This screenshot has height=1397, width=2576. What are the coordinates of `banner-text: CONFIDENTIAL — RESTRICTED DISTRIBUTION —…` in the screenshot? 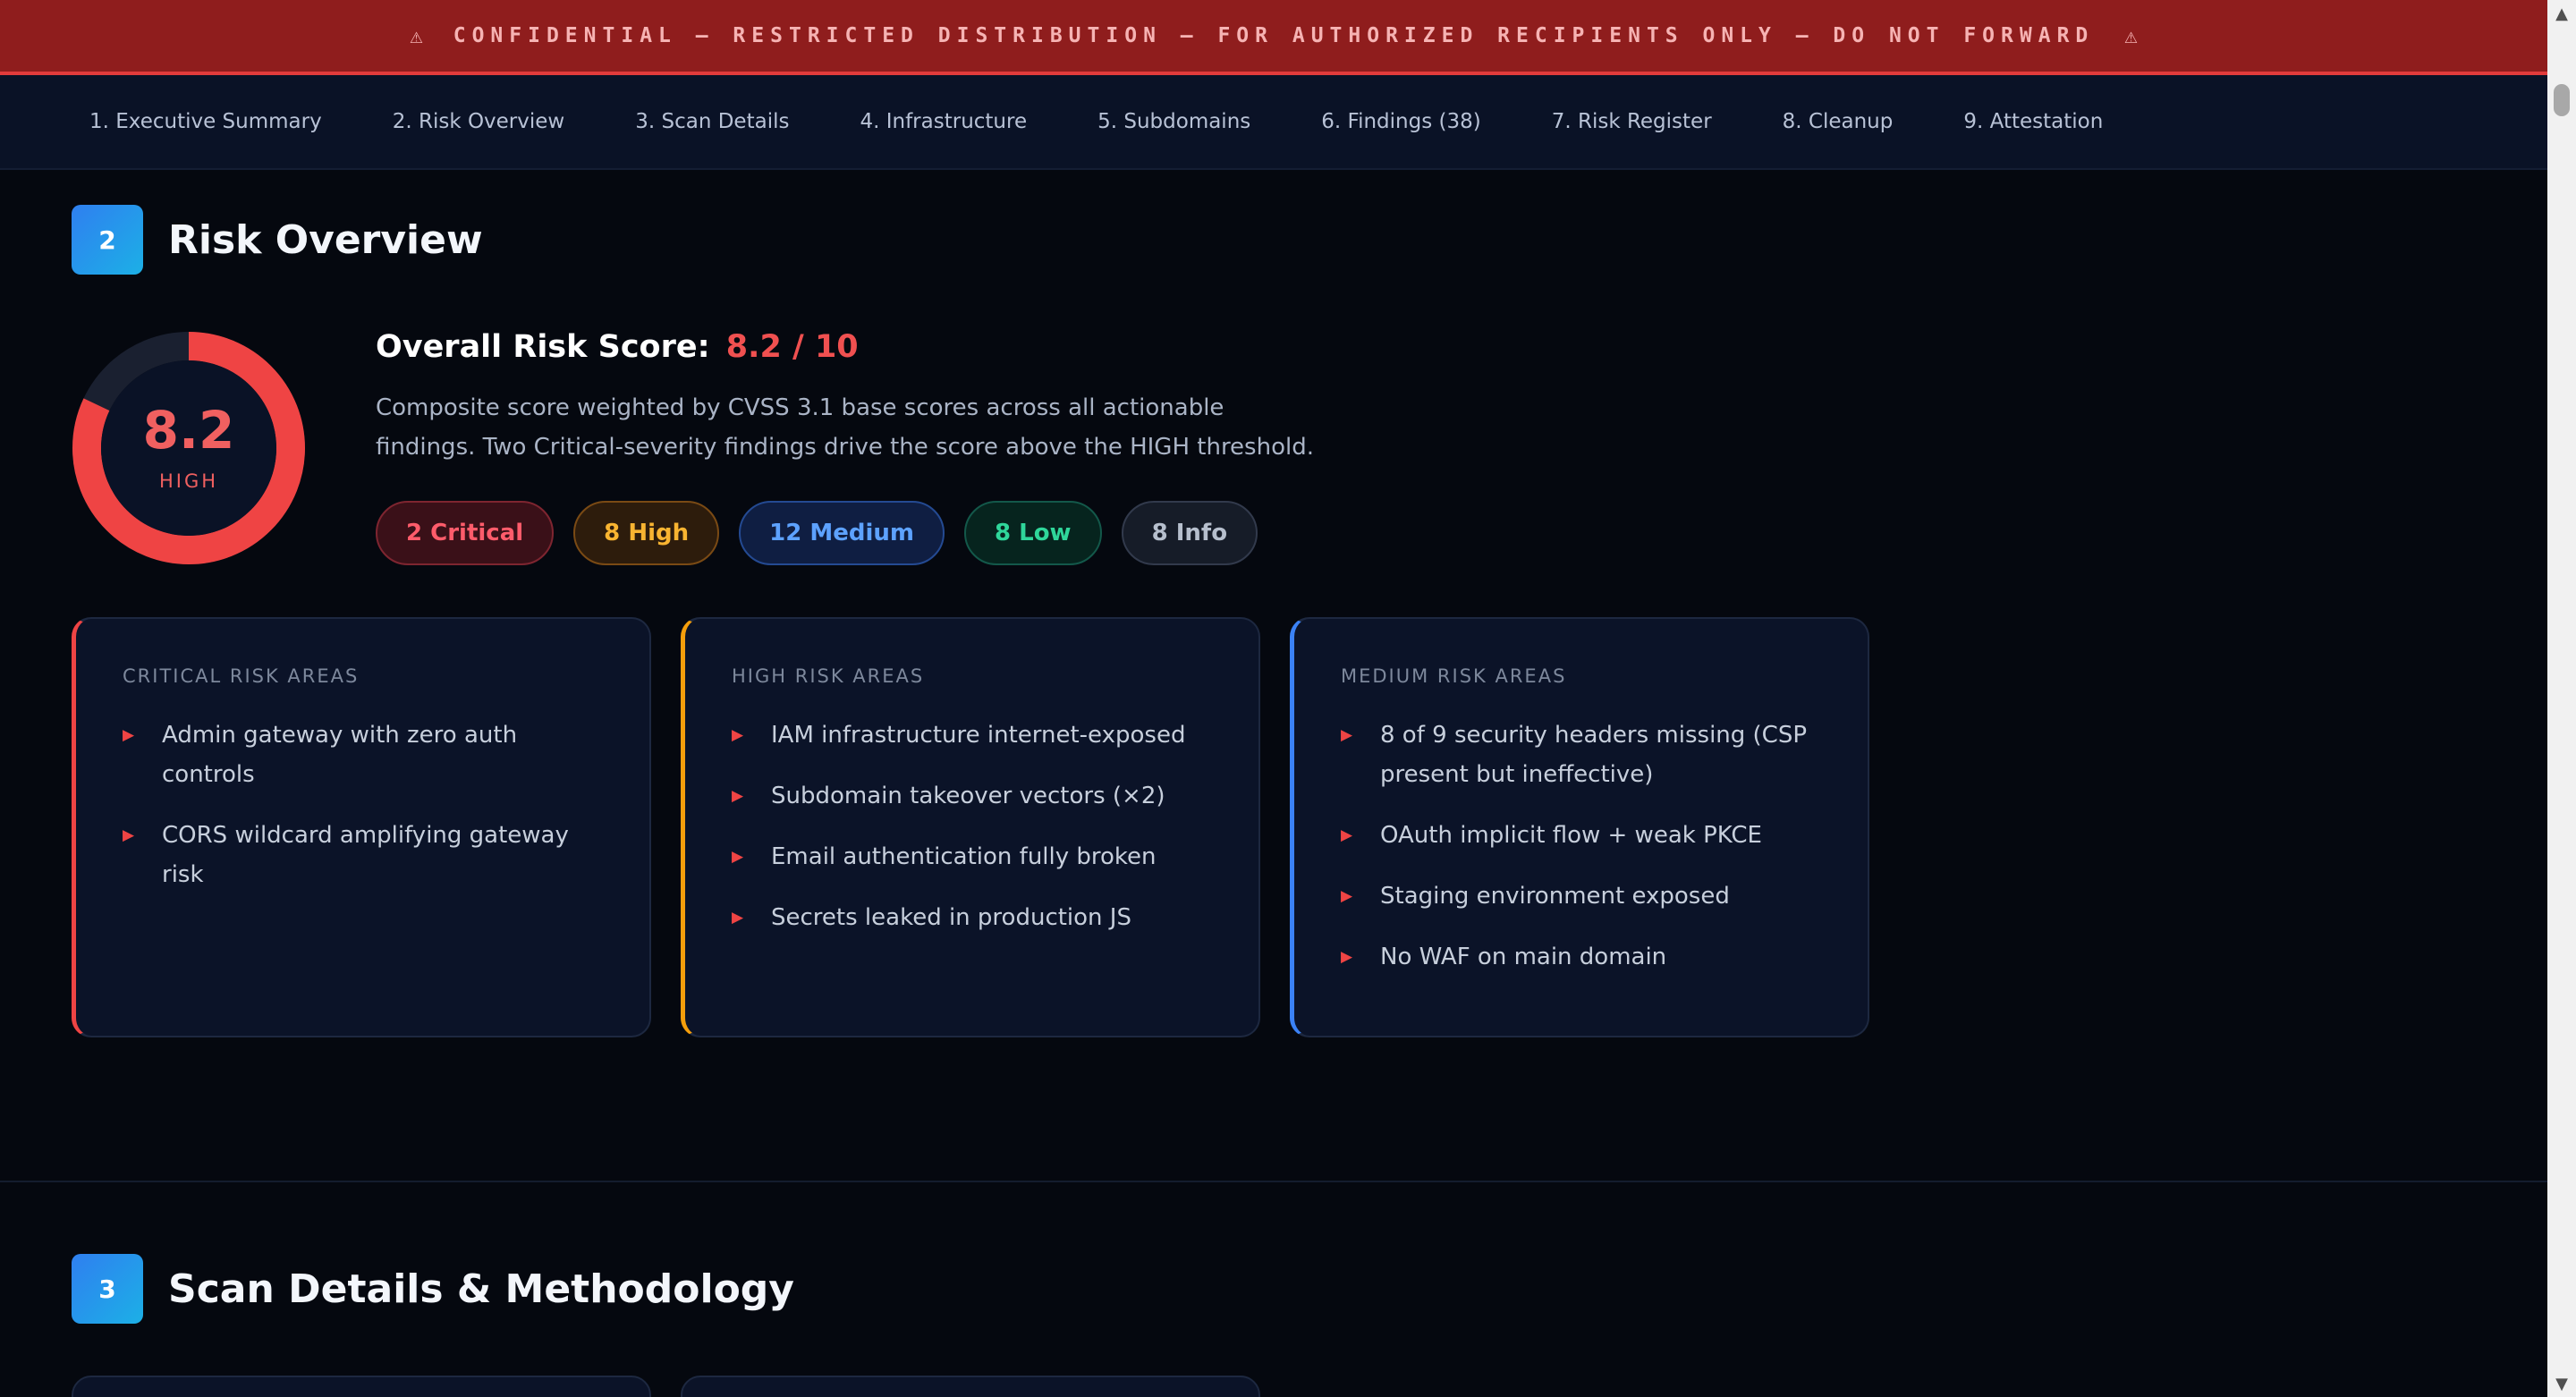 It's located at (1274, 35).